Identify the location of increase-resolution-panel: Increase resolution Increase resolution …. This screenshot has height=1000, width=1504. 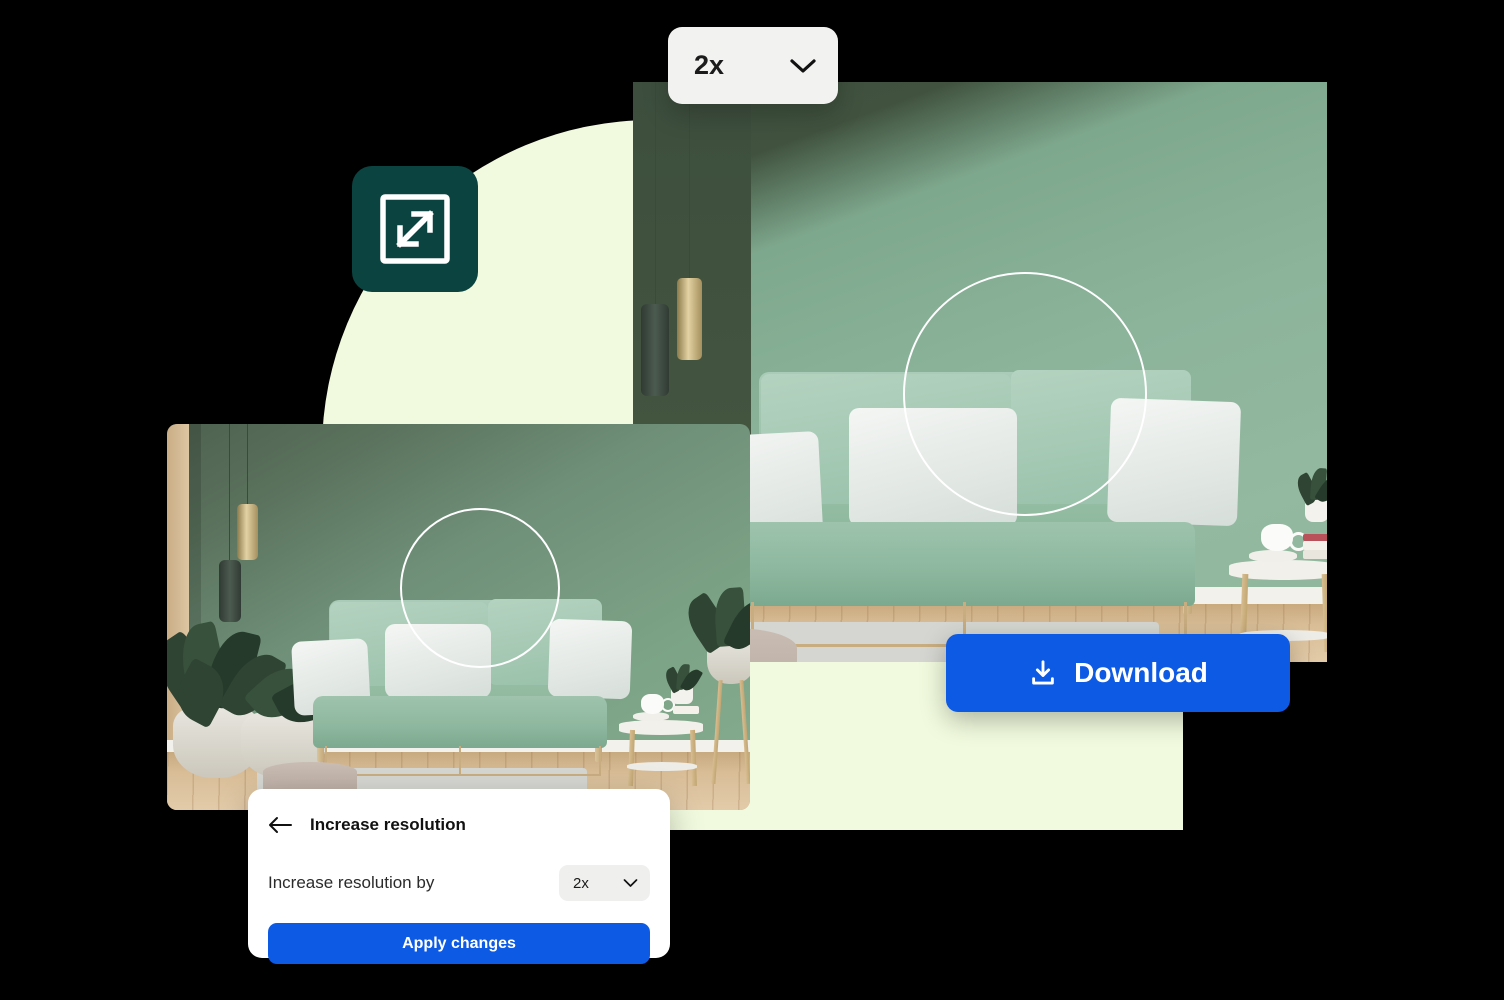
(459, 876).